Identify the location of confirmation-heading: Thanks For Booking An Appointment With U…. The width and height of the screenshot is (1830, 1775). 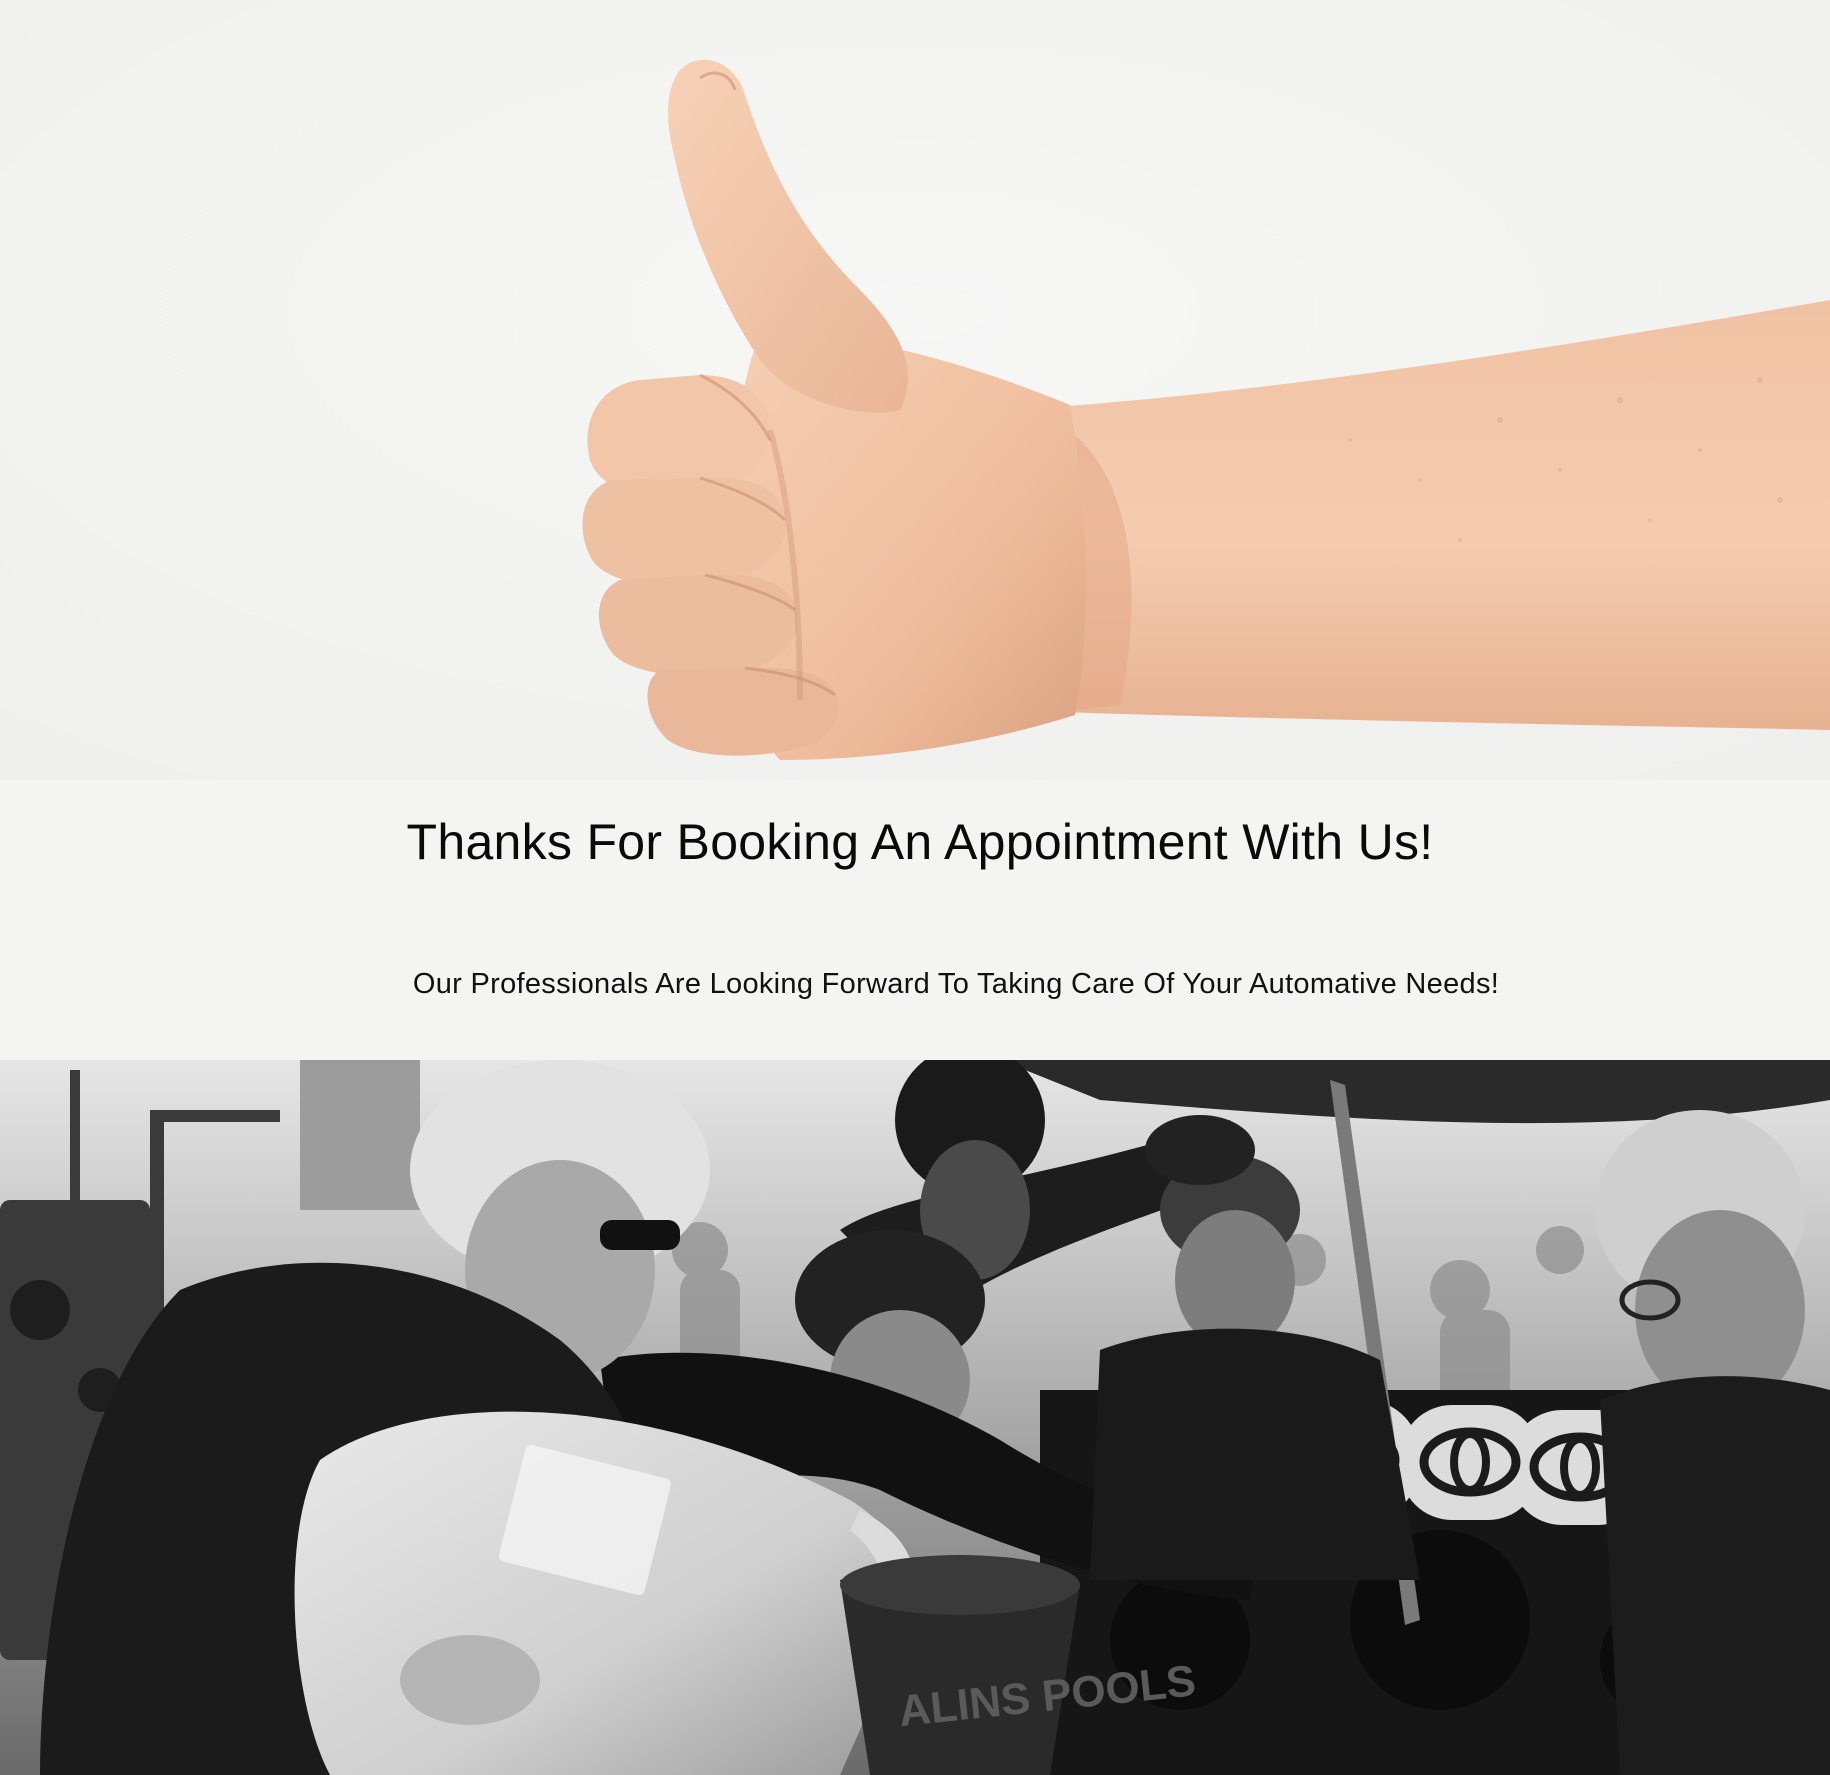
(920, 842).